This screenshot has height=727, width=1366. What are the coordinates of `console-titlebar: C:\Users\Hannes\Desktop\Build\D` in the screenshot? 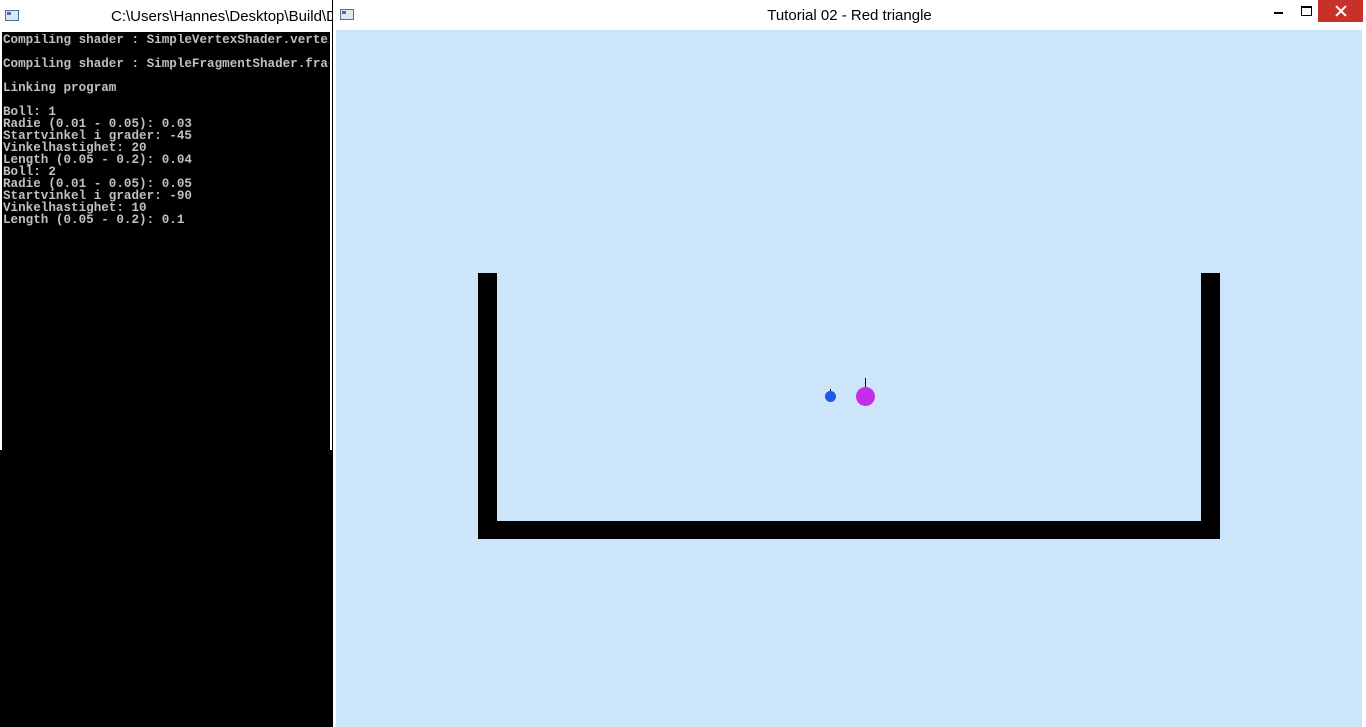 It's located at (166, 16).